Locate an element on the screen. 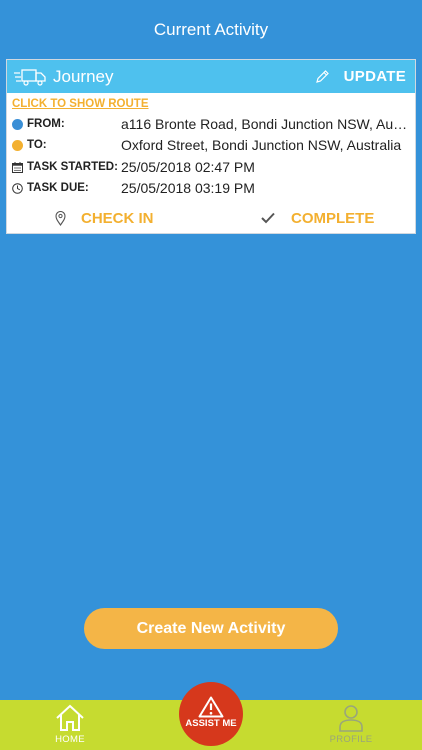 This screenshot has height=750, width=422. assist-me-label: ASSIST ME is located at coordinates (211, 723).